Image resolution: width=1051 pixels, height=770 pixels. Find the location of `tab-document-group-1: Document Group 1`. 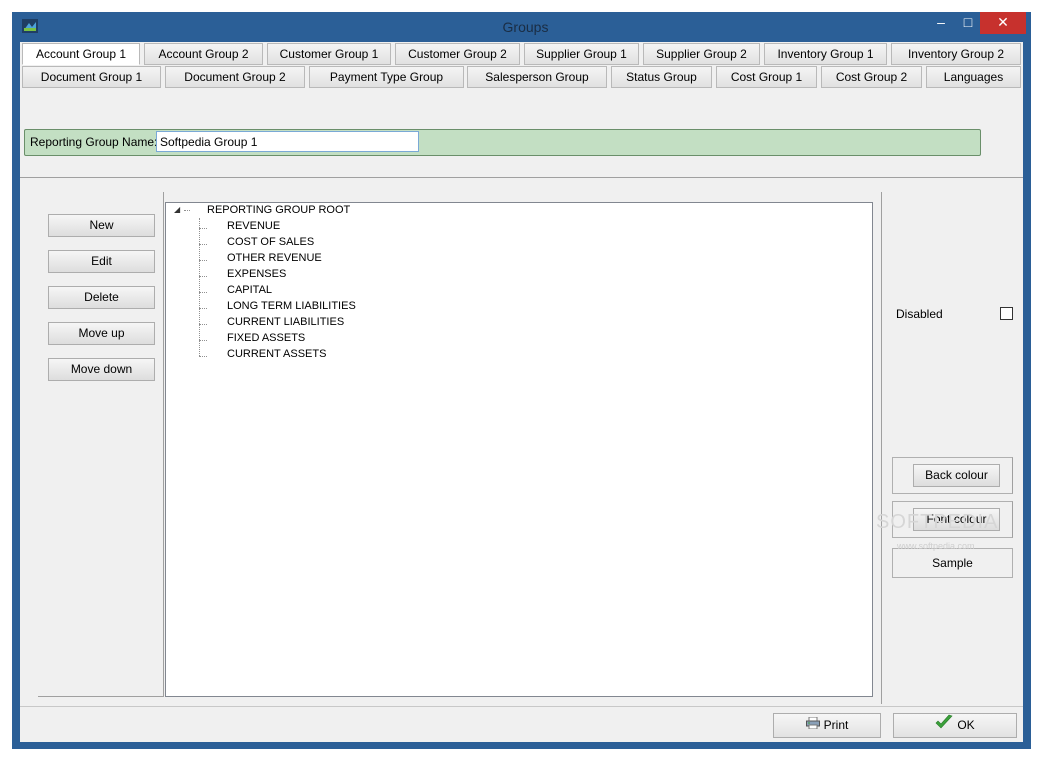

tab-document-group-1: Document Group 1 is located at coordinates (91, 77).